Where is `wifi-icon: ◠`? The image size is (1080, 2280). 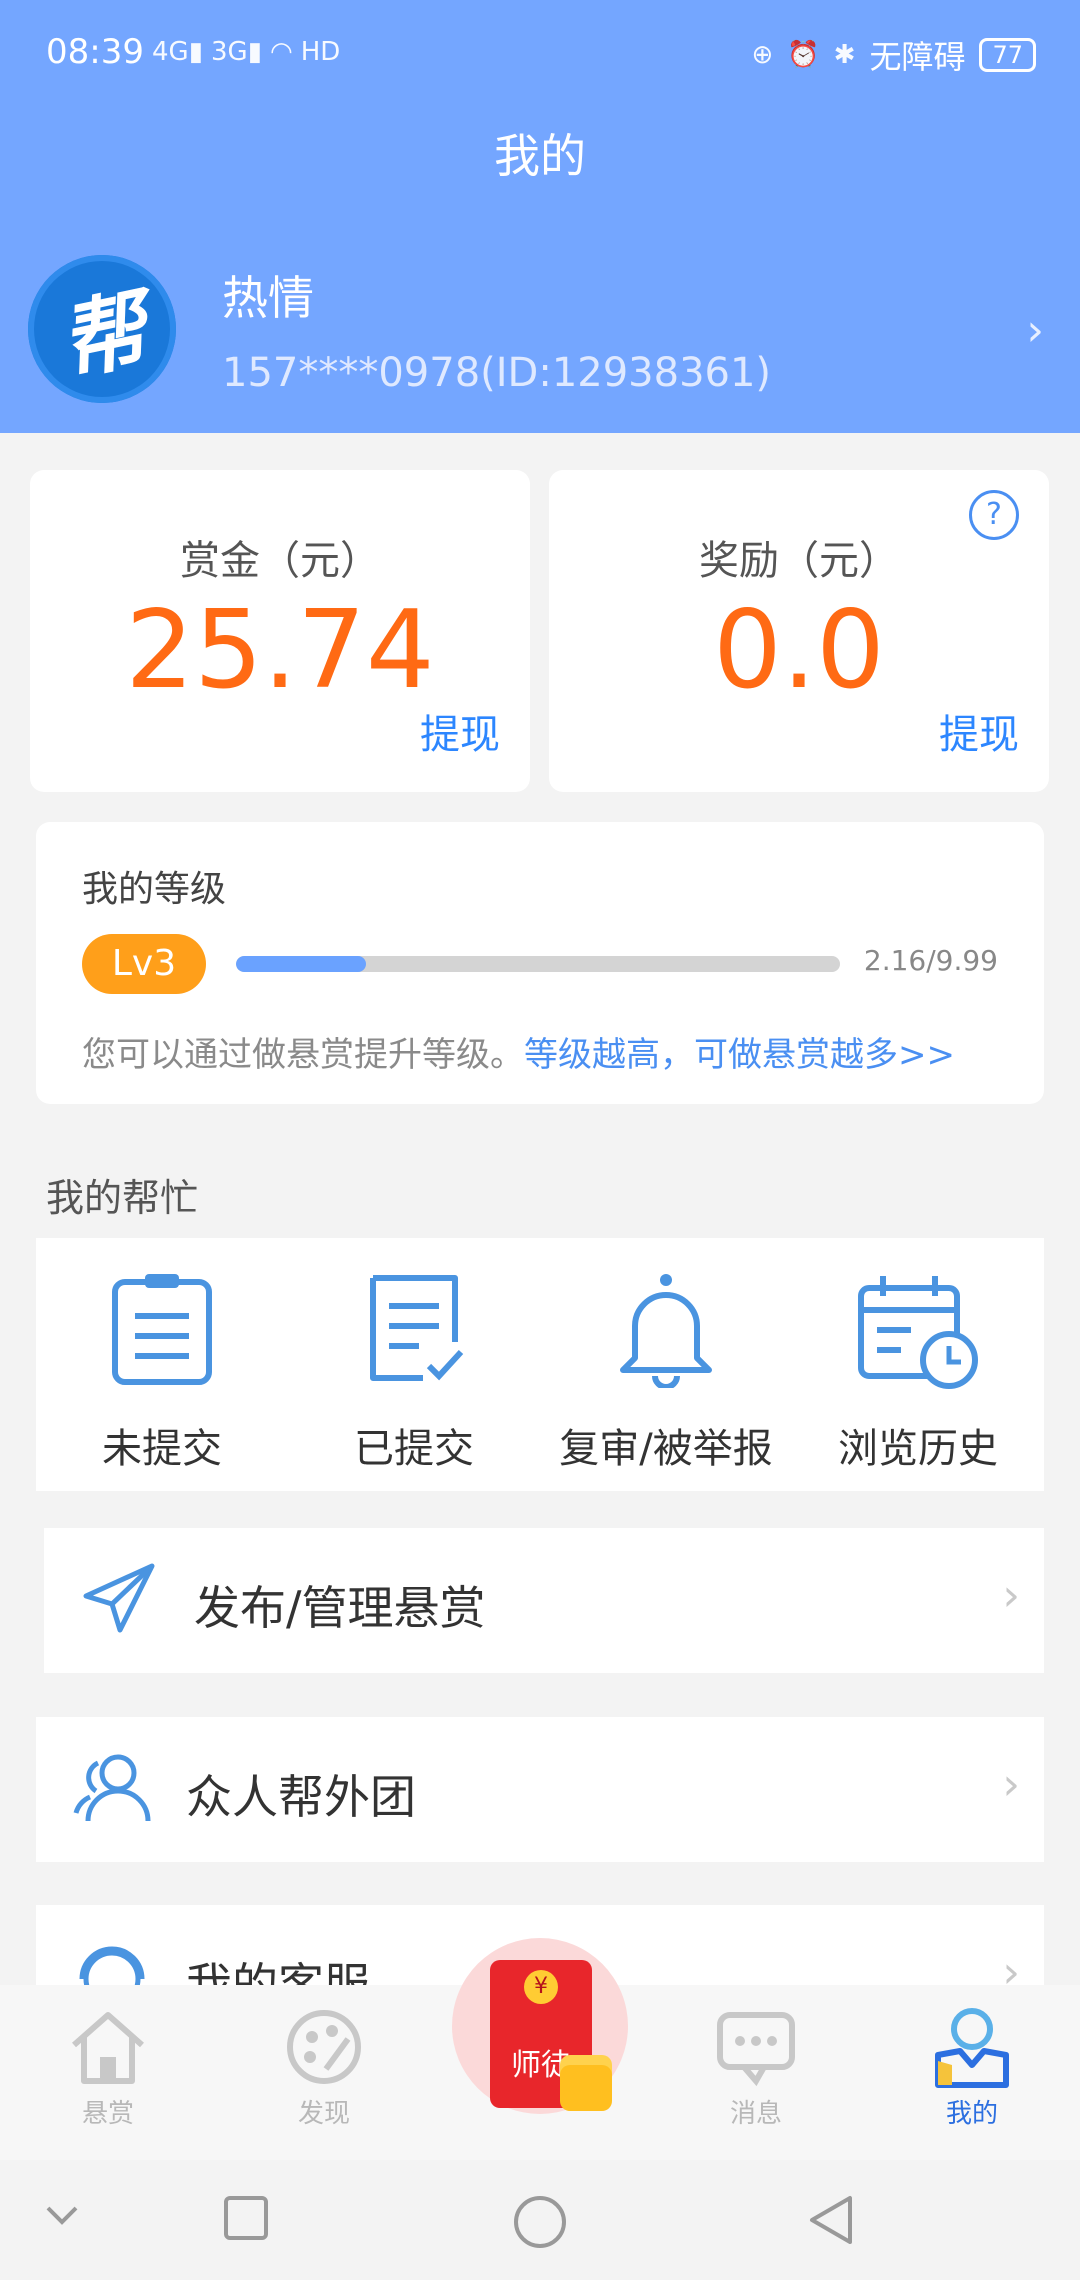 wifi-icon: ◠ is located at coordinates (281, 52).